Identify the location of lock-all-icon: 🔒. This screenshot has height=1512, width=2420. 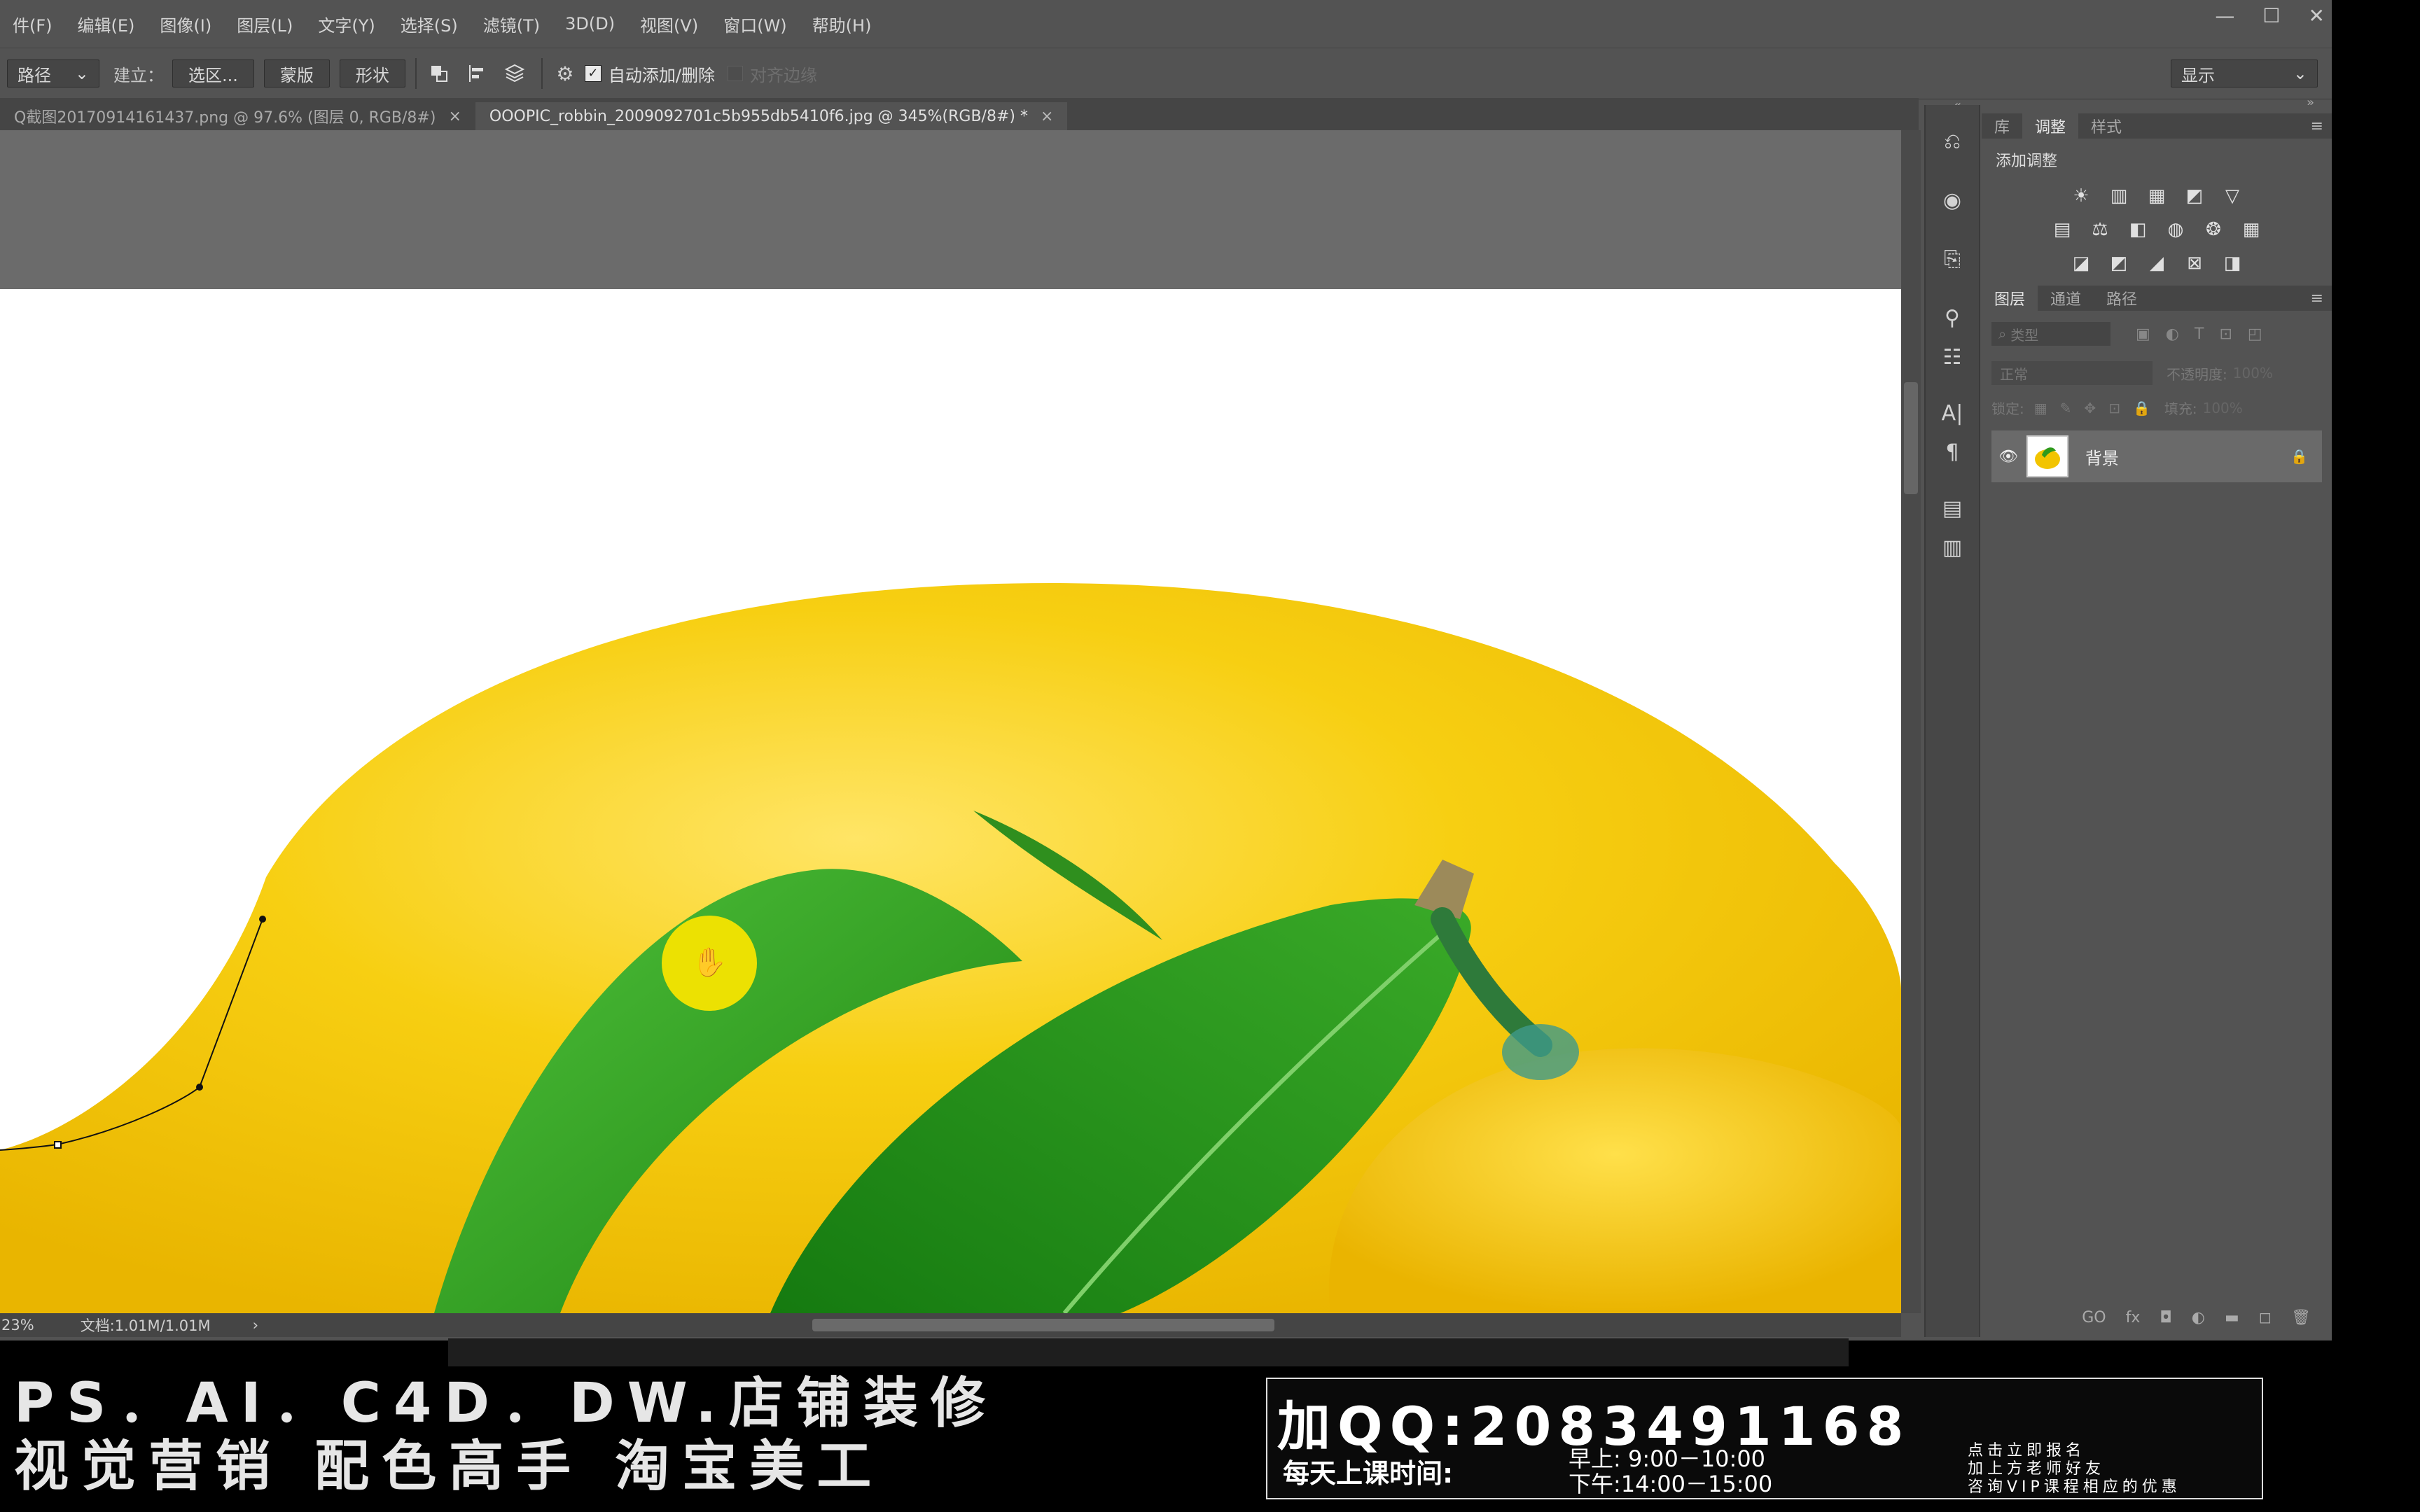
(2141, 408).